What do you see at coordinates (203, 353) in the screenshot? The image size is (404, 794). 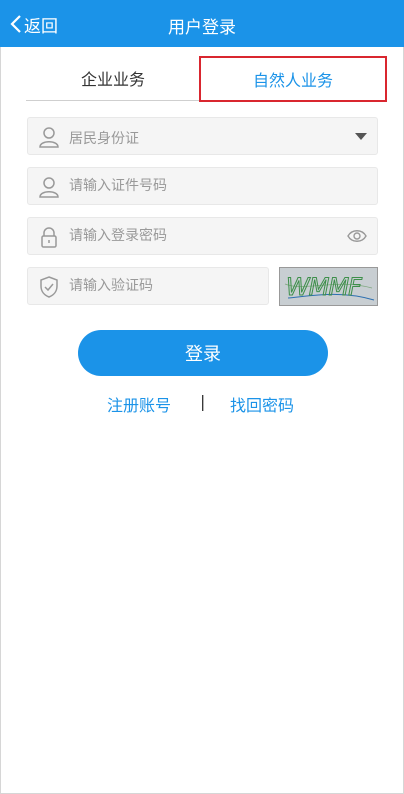 I see `login-button: 登录` at bounding box center [203, 353].